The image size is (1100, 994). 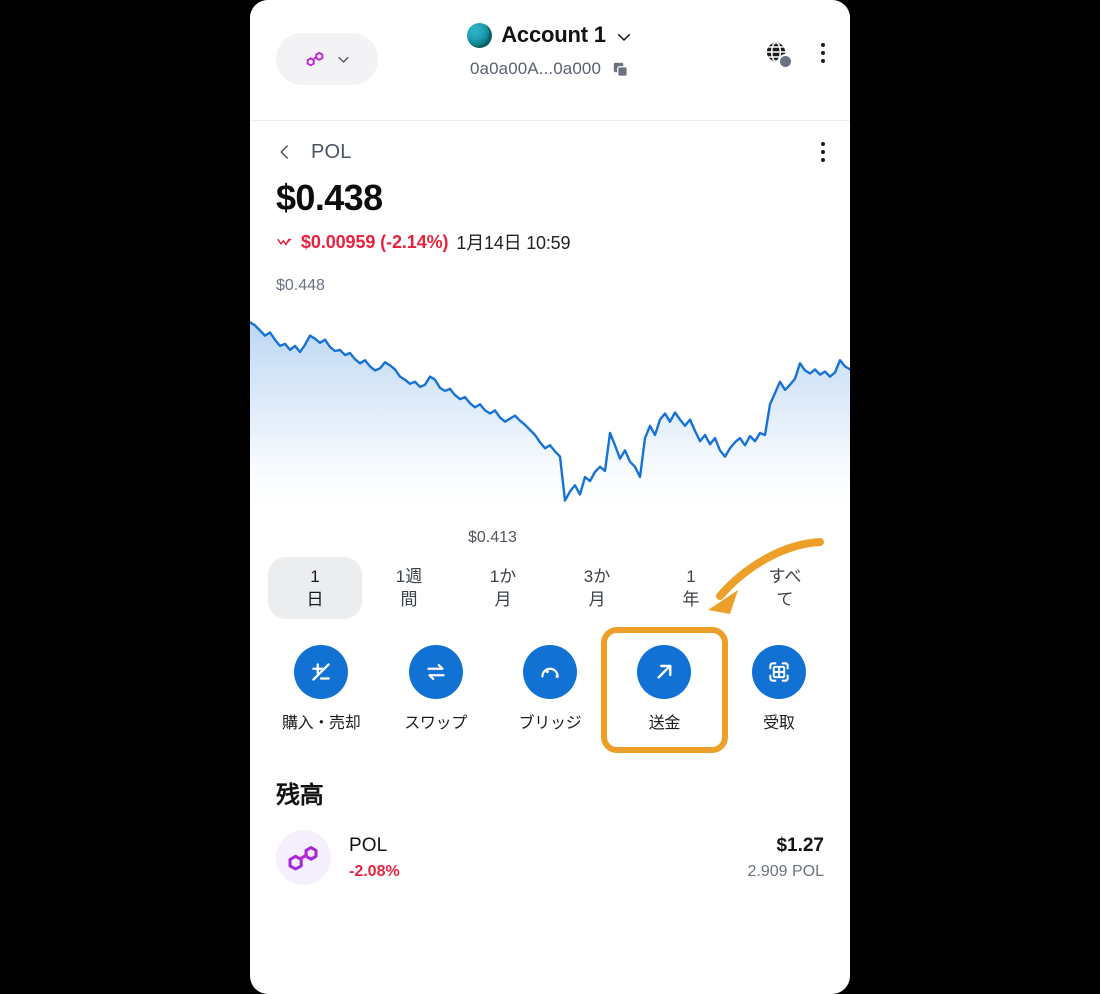 What do you see at coordinates (550, 724) in the screenshot?
I see `action-label: ブリッジ` at bounding box center [550, 724].